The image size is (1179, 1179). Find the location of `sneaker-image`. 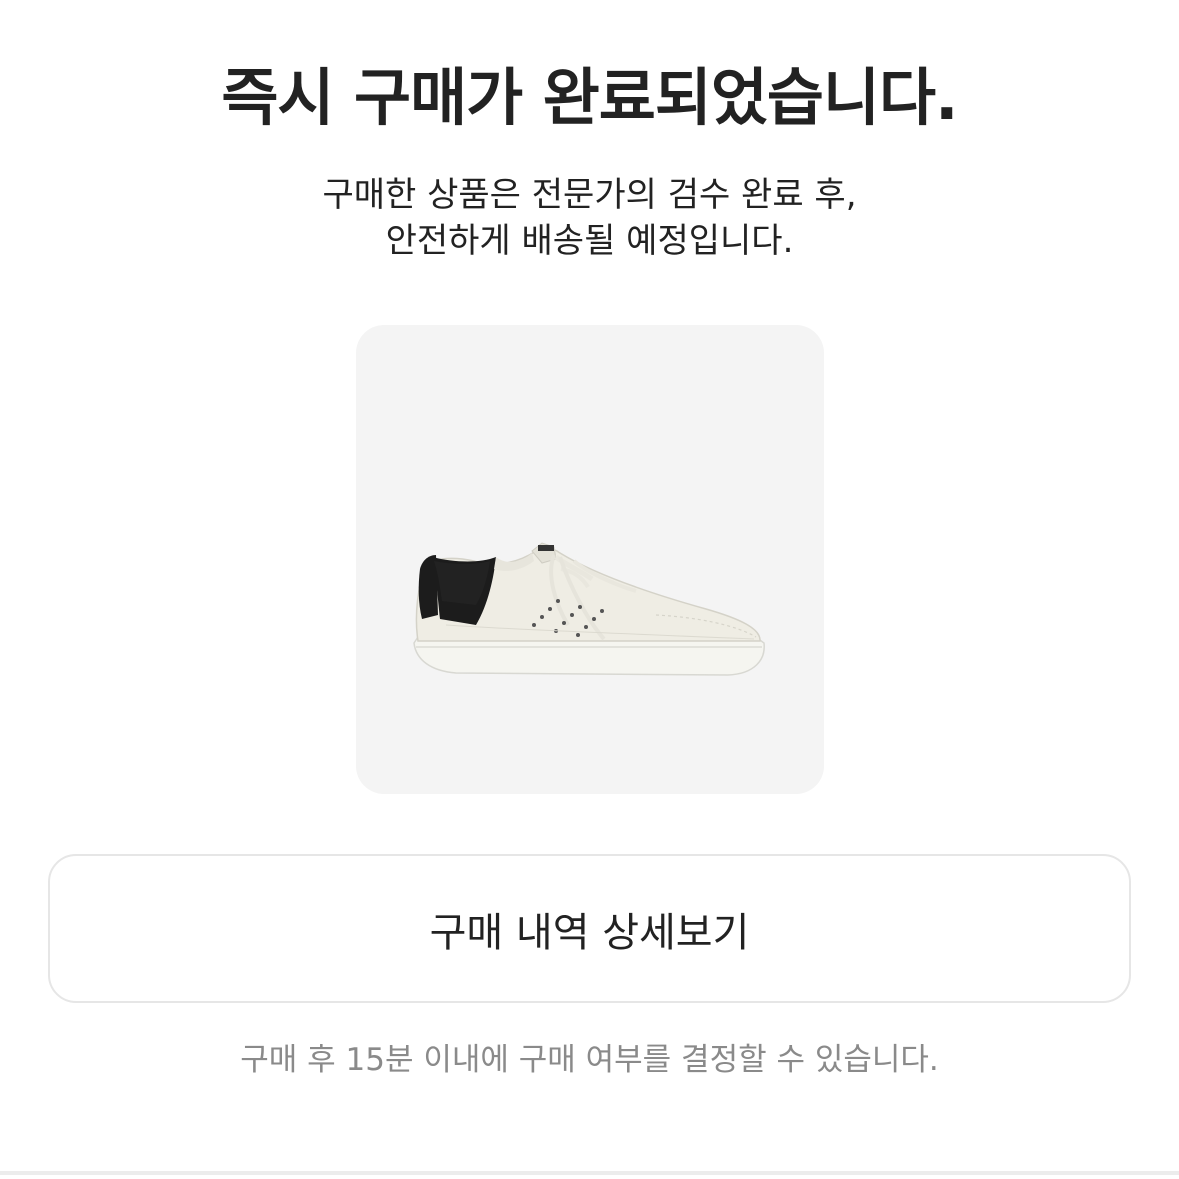

sneaker-image is located at coordinates (589, 609).